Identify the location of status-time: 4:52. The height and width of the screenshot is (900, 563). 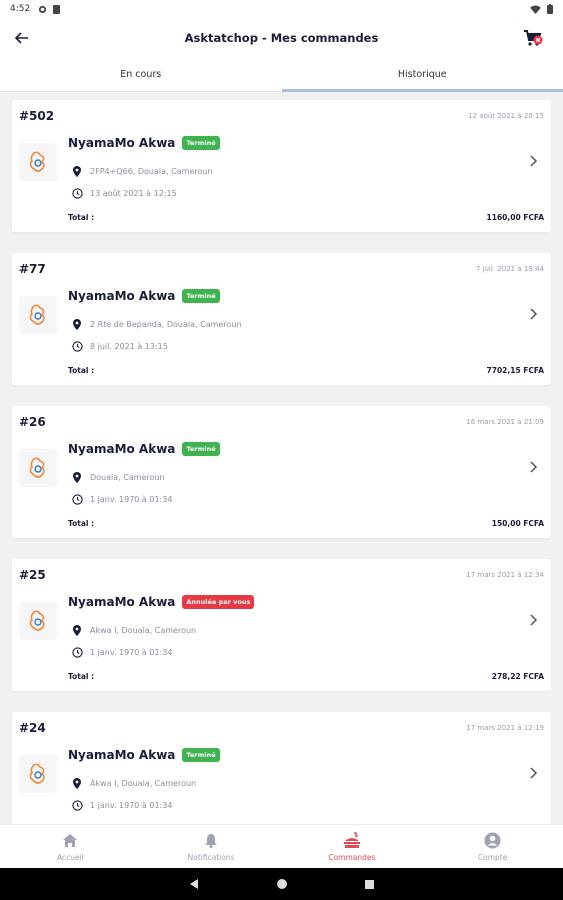
(20, 9).